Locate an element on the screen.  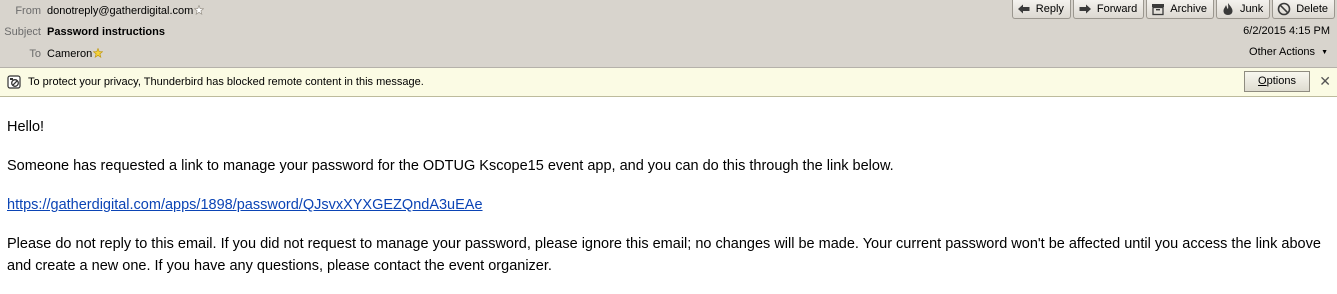
subject-value: Password instructions is located at coordinates (106, 32).